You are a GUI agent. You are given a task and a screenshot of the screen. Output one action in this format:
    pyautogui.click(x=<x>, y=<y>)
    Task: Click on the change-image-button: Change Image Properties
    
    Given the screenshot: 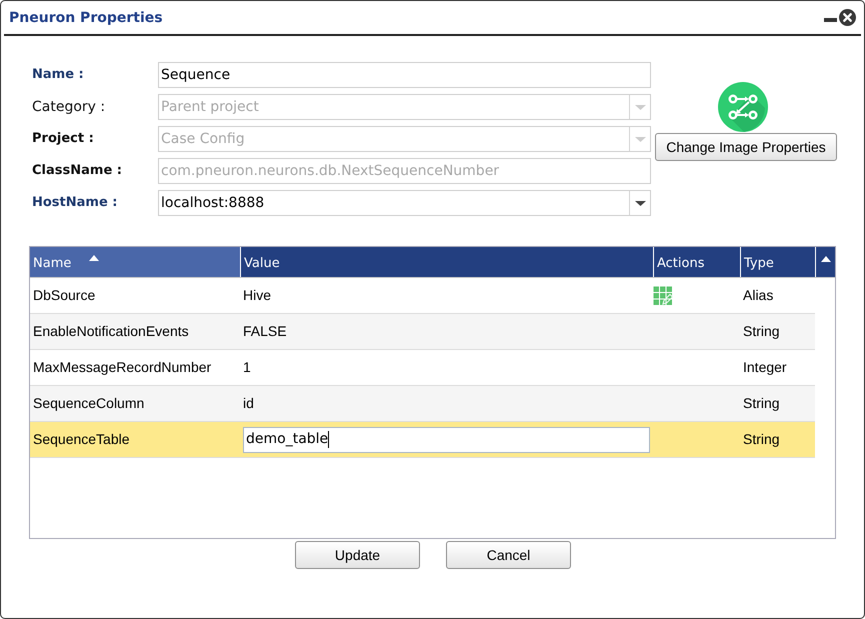 What is the action you would take?
    pyautogui.click(x=746, y=147)
    